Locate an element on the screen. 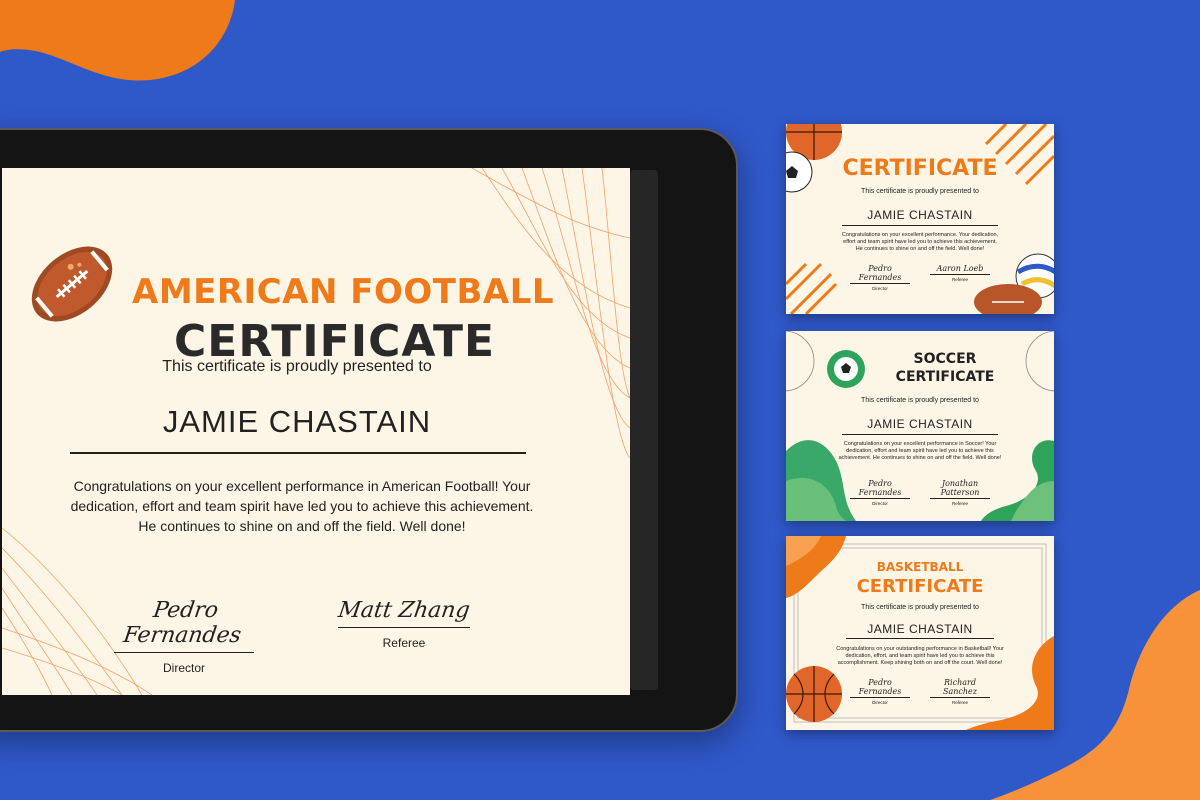 The width and height of the screenshot is (1200, 800). card-title: CERTIFICATE is located at coordinates (920, 168).